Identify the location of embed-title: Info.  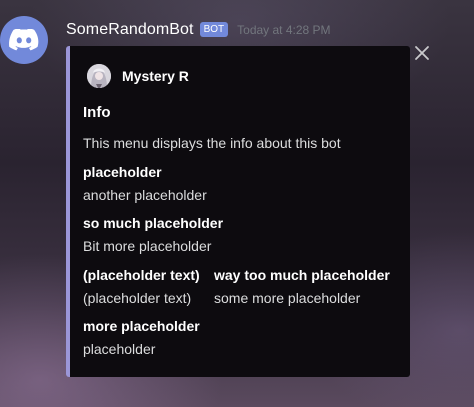
(97, 112).